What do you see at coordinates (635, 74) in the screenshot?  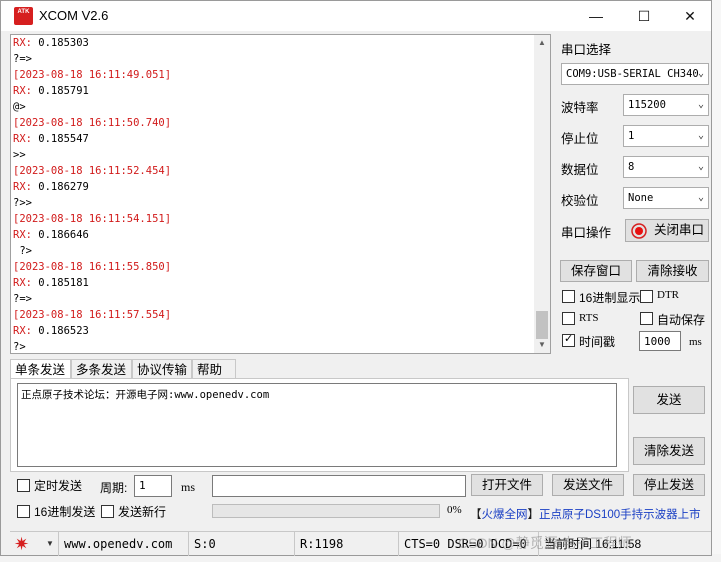 I see `port-combo: COM9:USB-SERIAL CH340 ⌄` at bounding box center [635, 74].